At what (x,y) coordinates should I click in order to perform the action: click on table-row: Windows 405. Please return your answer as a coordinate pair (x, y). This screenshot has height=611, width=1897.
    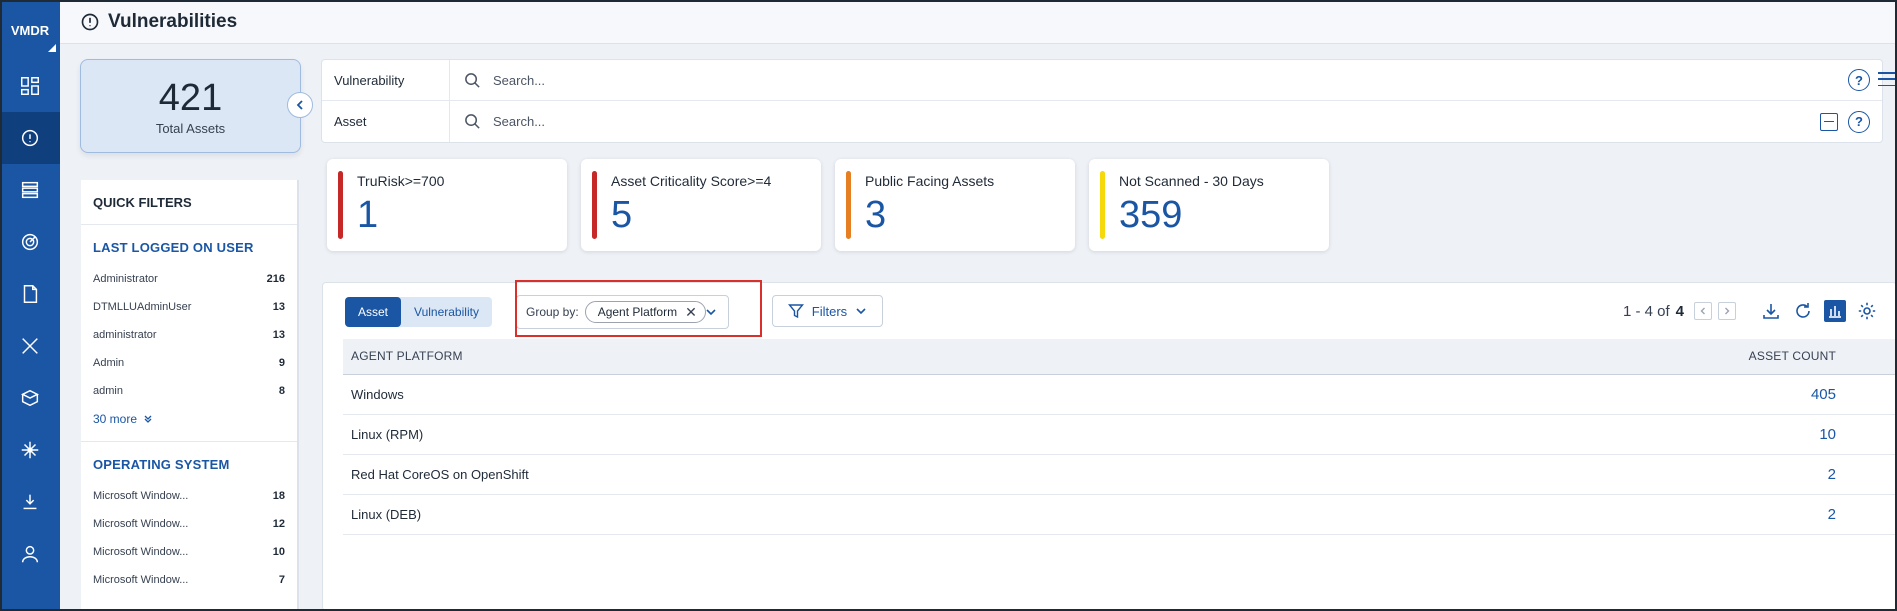
    Looking at the image, I should click on (1119, 394).